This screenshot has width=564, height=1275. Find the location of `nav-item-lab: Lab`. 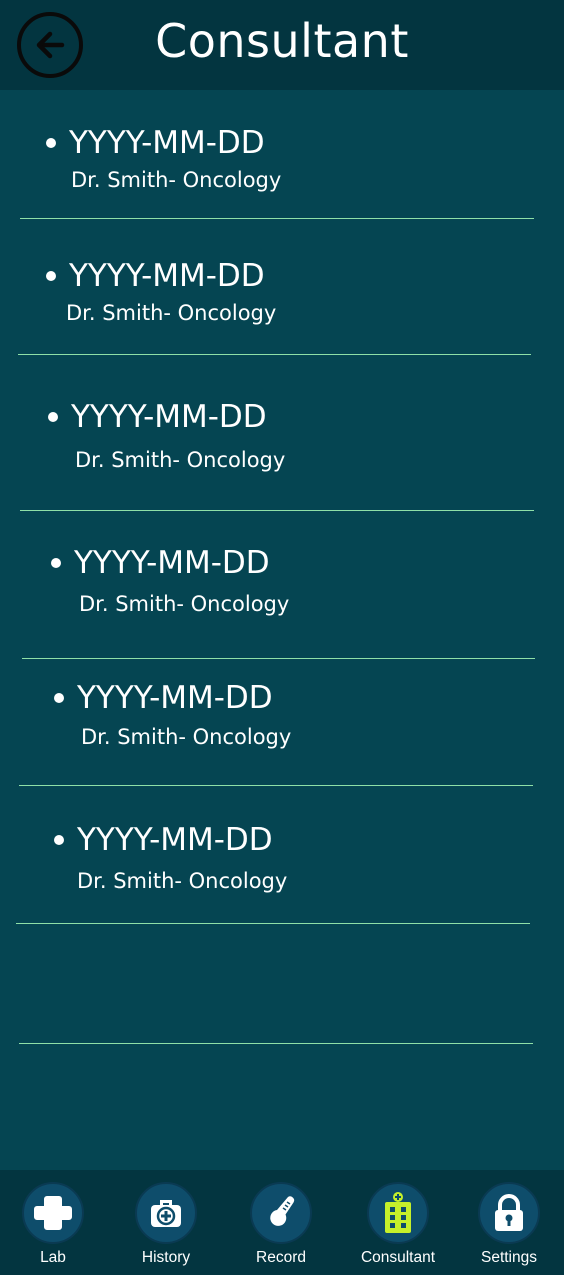

nav-item-lab: Lab is located at coordinates (54, 1222).